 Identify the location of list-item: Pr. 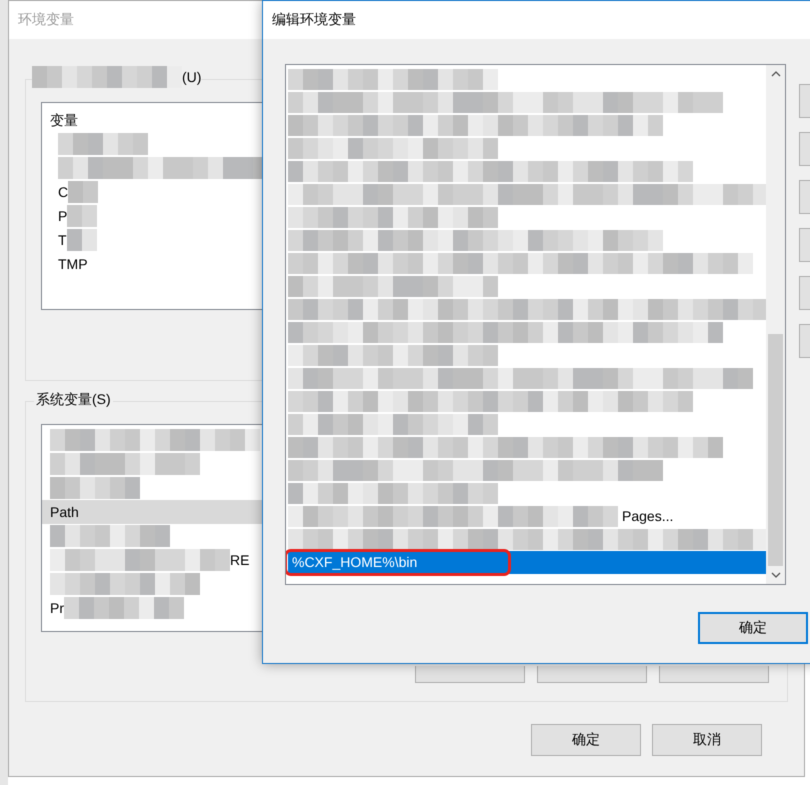
(57, 608).